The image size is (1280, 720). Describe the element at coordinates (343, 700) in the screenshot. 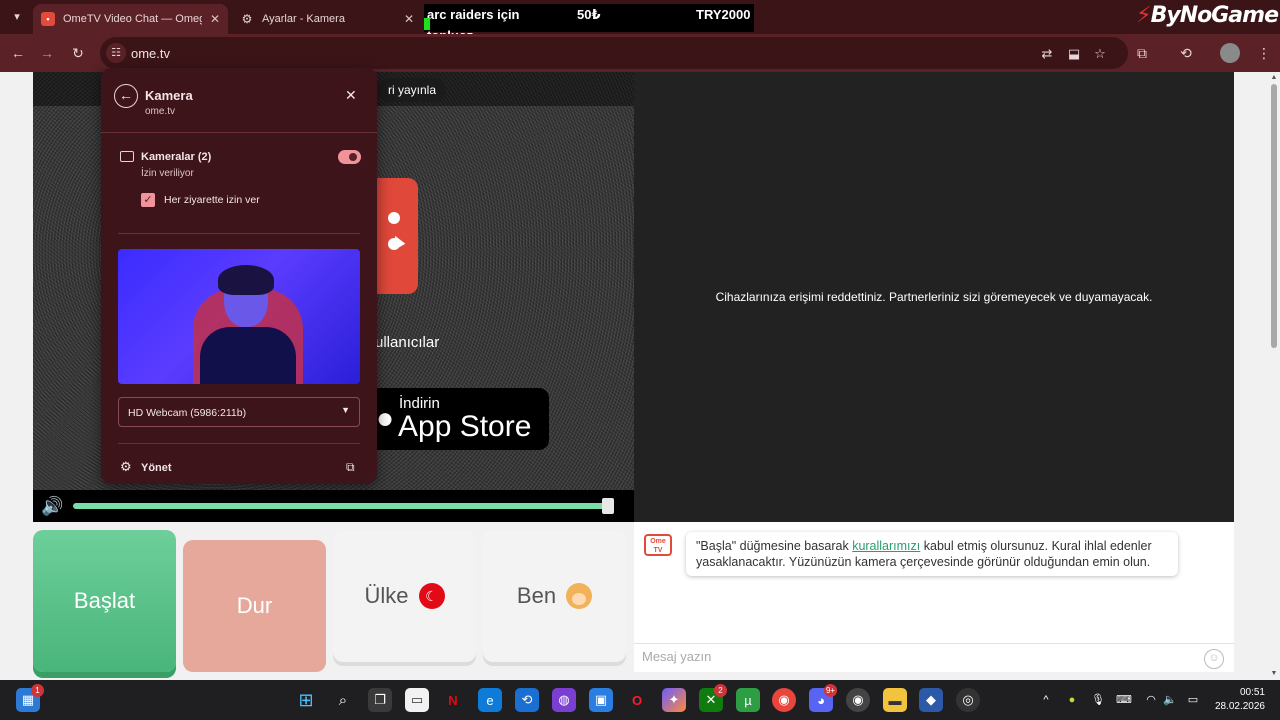

I see `search-icon: ⌕` at that location.